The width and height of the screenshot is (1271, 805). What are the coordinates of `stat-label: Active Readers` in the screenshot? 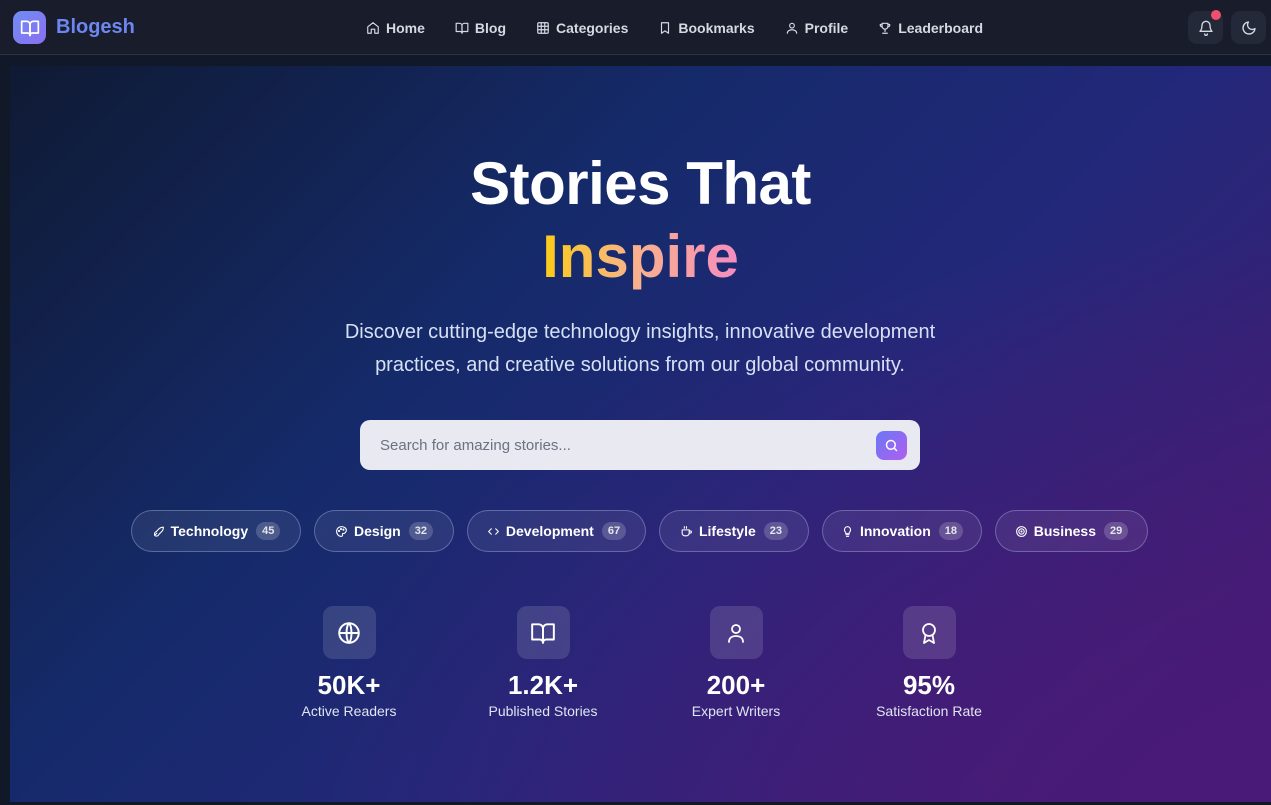 It's located at (349, 711).